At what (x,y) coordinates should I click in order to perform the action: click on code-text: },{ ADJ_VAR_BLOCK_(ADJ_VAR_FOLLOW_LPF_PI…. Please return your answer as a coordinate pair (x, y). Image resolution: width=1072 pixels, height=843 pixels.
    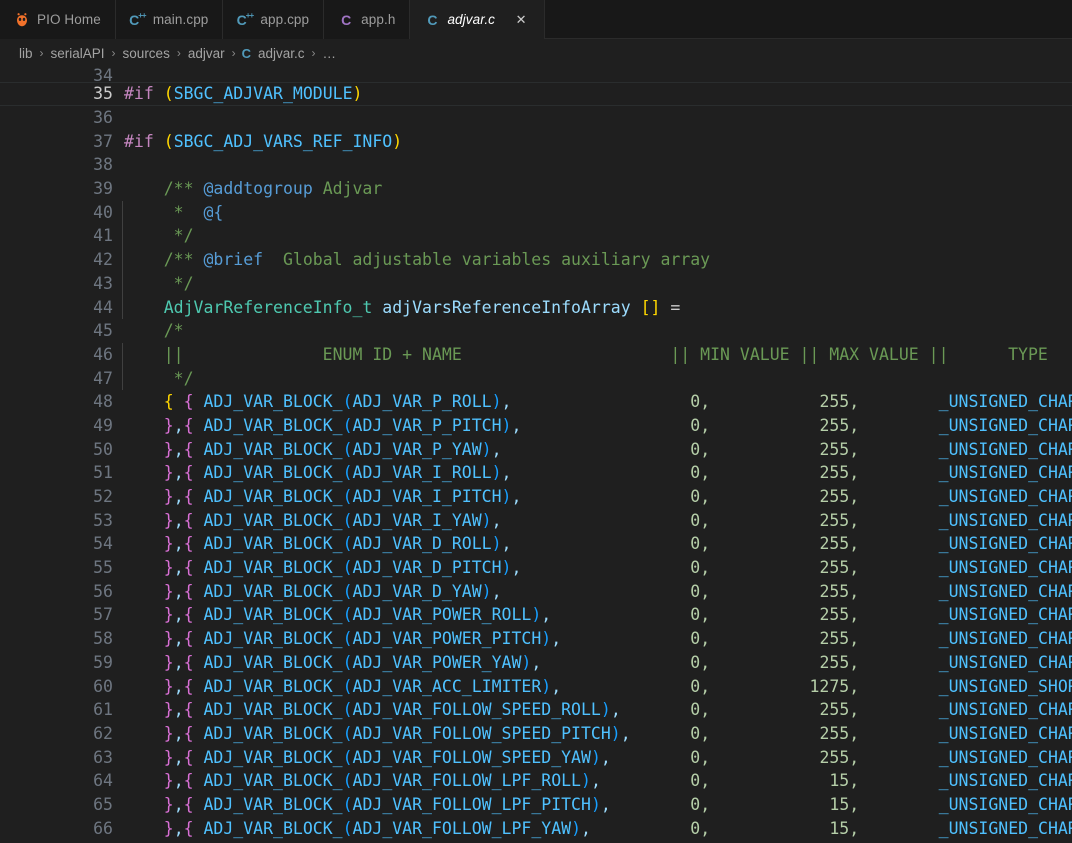
    Looking at the image, I should click on (592, 804).